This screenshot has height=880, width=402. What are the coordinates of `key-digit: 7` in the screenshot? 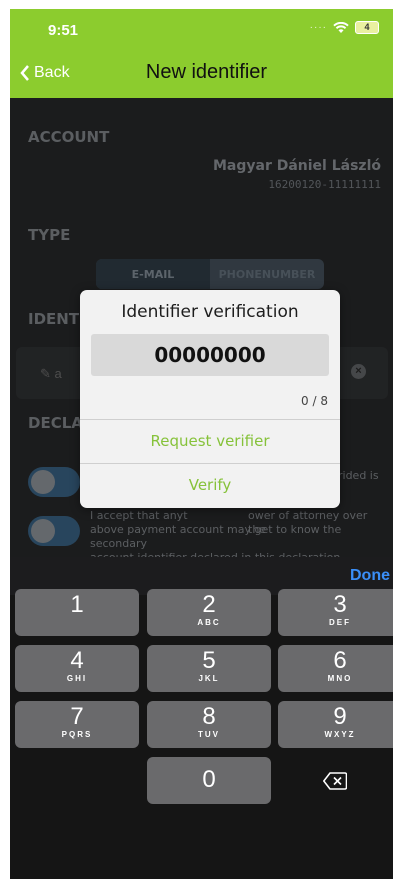 It's located at (77, 716).